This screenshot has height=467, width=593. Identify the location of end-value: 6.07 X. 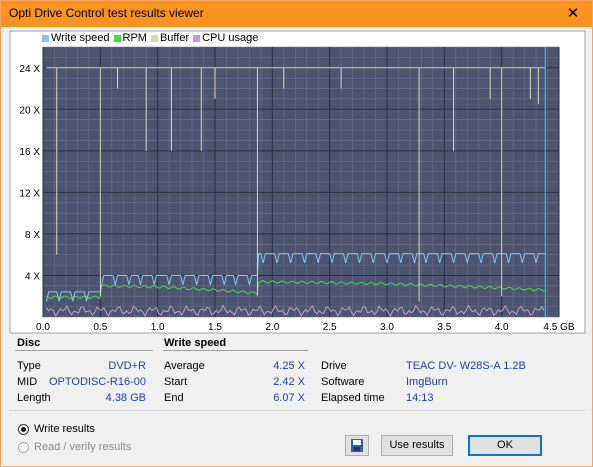
(289, 398).